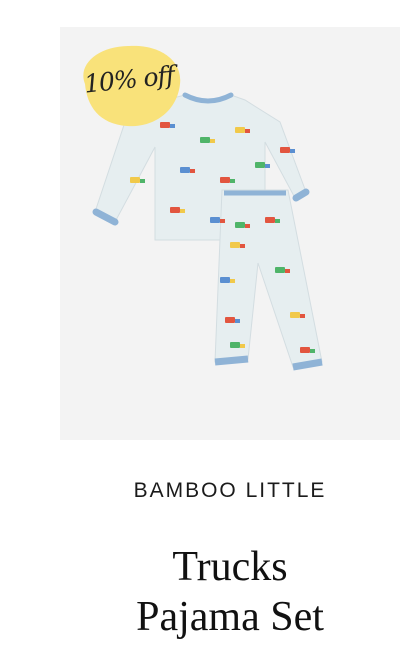 Image resolution: width=400 pixels, height=667 pixels. I want to click on sale-badge: 10% off, so click(129, 86).